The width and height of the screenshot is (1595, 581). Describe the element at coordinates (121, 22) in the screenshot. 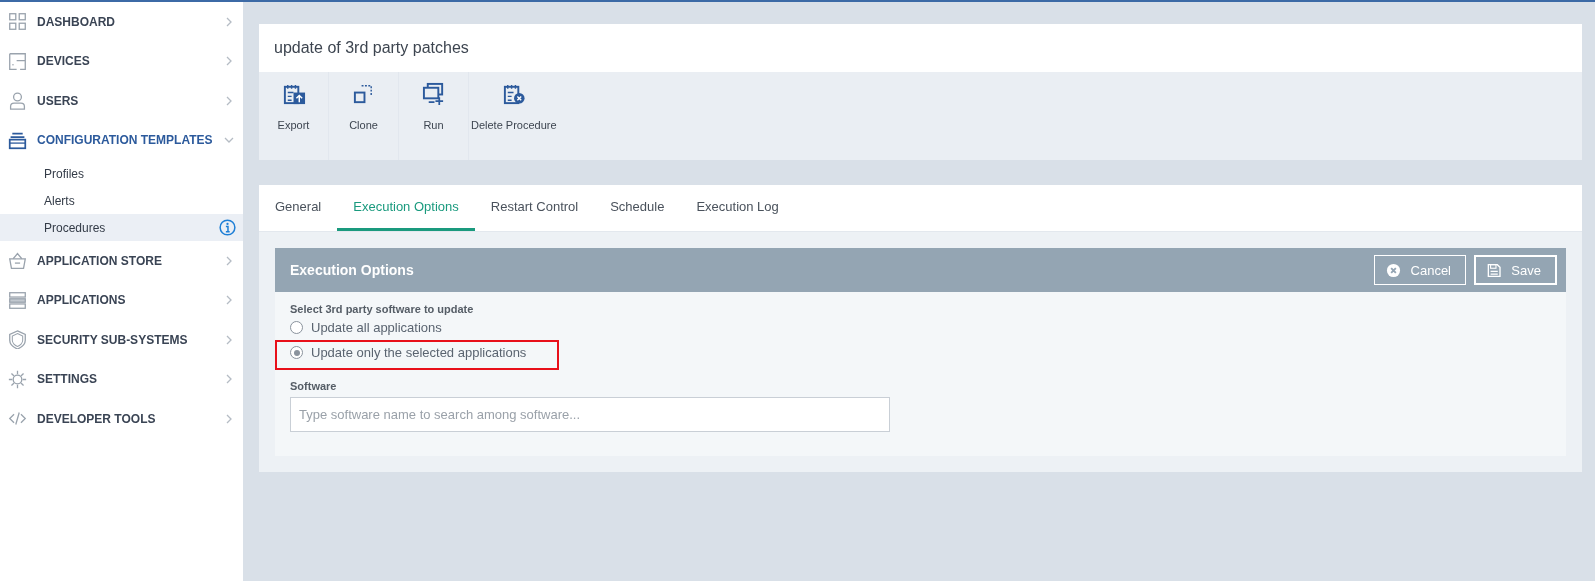

I see `nav-item: DASHBOARD` at that location.